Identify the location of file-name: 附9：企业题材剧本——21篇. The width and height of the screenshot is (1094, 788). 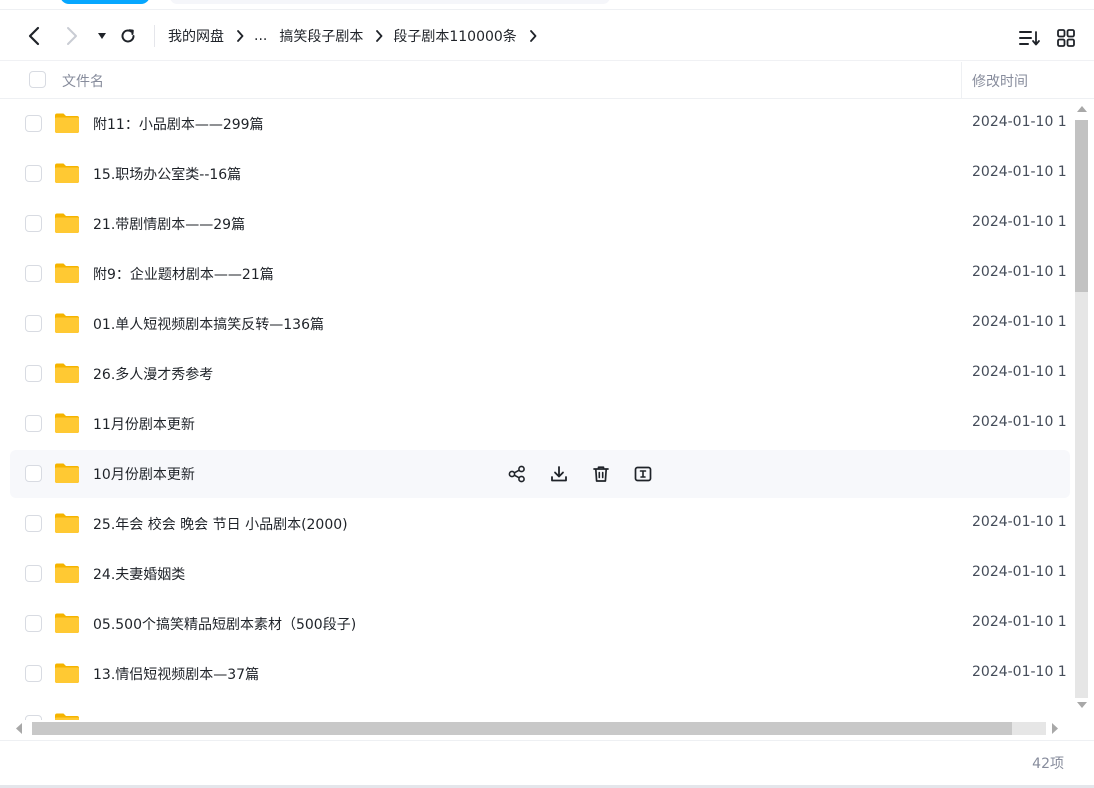
(183, 274).